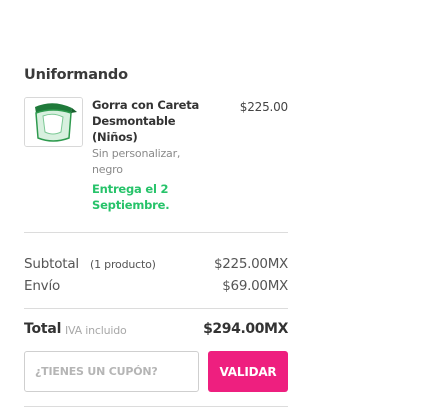 The height and width of the screenshot is (412, 446). Describe the element at coordinates (136, 161) in the screenshot. I see `product-variant: Sin personalizar, negro` at that location.